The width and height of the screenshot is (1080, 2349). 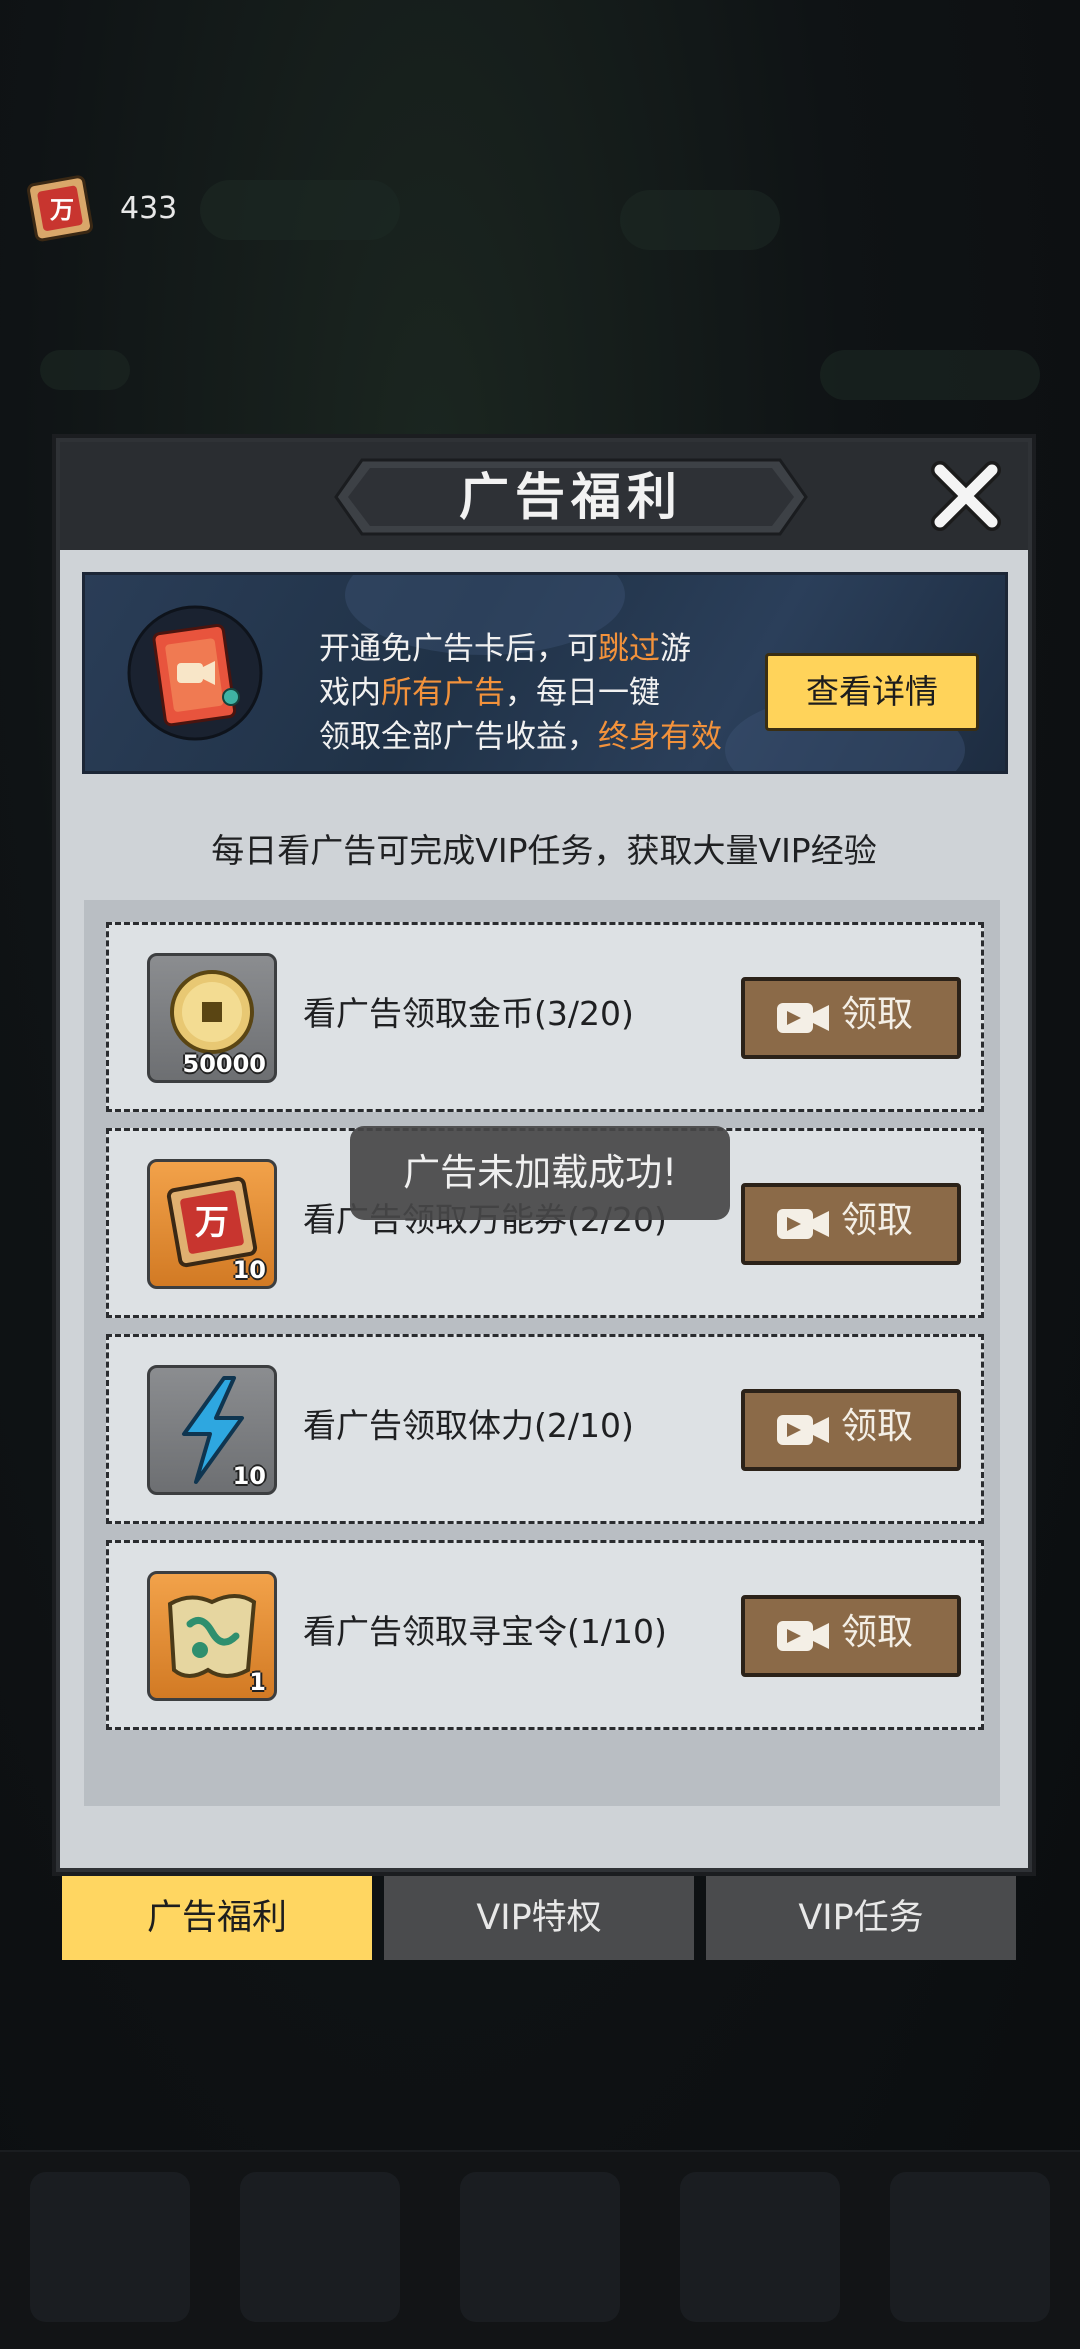 I want to click on banner-highlight: 所有广告, so click(x=443, y=693).